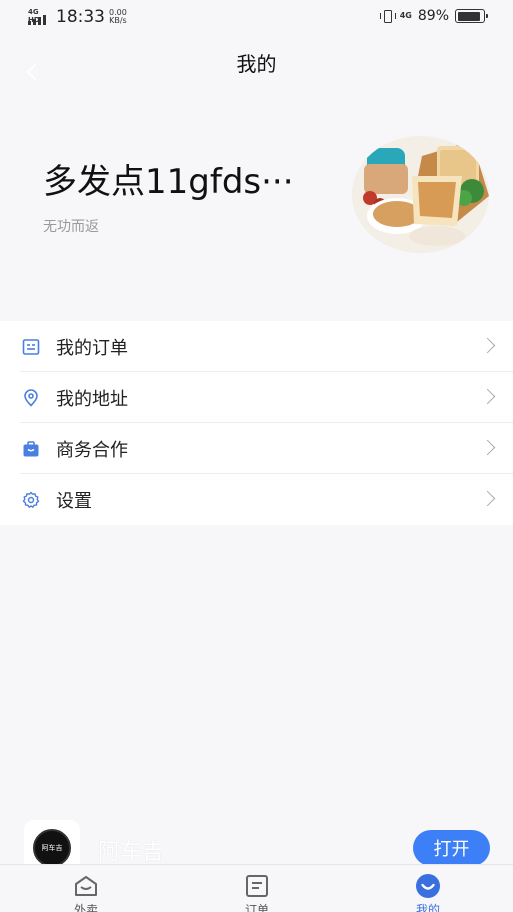 The image size is (513, 912). What do you see at coordinates (92, 399) in the screenshot?
I see `menu-item-label: 我的地址` at bounding box center [92, 399].